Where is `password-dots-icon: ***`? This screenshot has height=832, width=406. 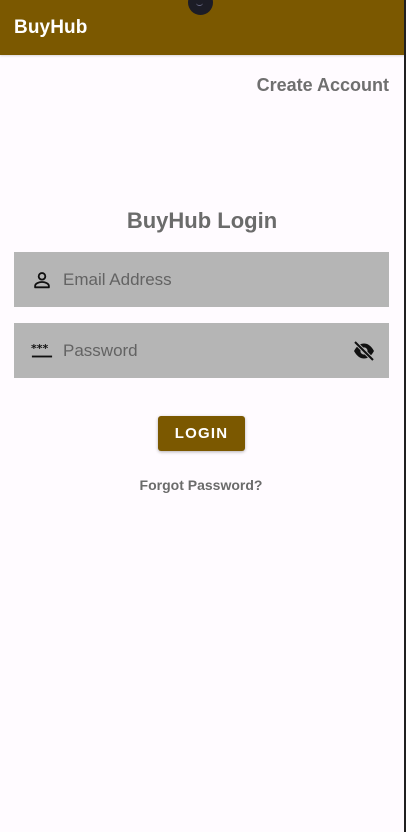
password-dots-icon: *** is located at coordinates (42, 351).